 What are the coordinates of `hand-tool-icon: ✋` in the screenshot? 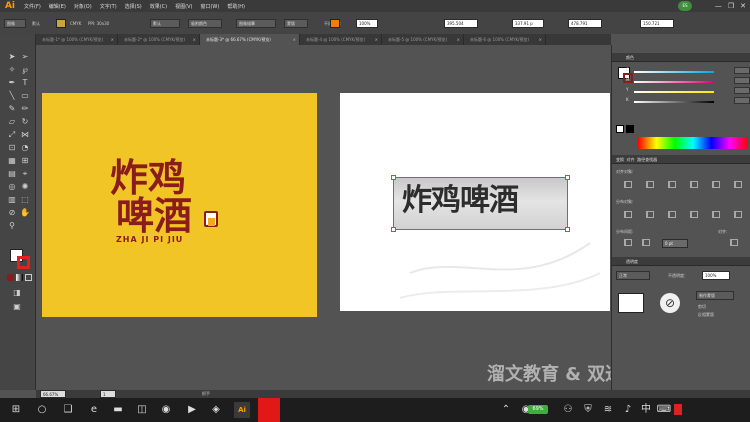 It's located at (25, 213).